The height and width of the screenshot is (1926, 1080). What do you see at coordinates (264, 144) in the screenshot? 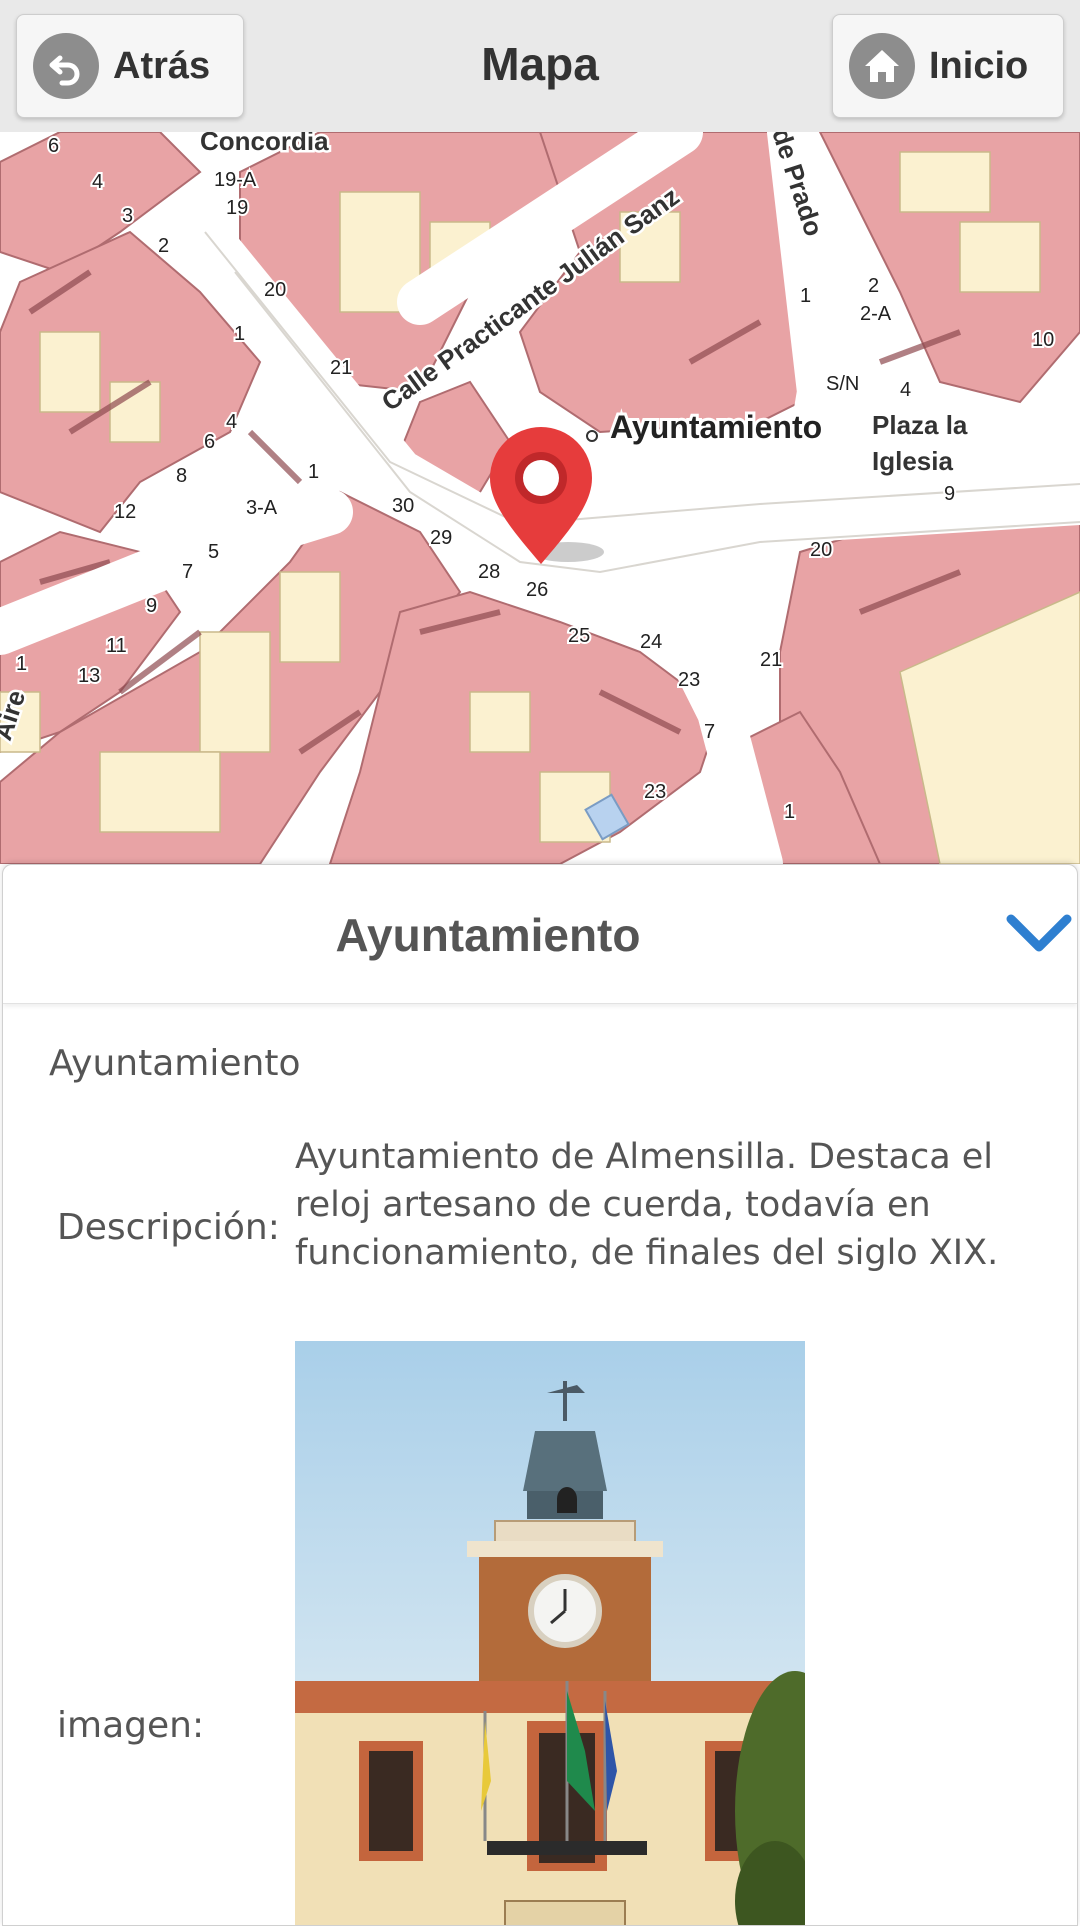
I see `street-label: Concordia` at bounding box center [264, 144].